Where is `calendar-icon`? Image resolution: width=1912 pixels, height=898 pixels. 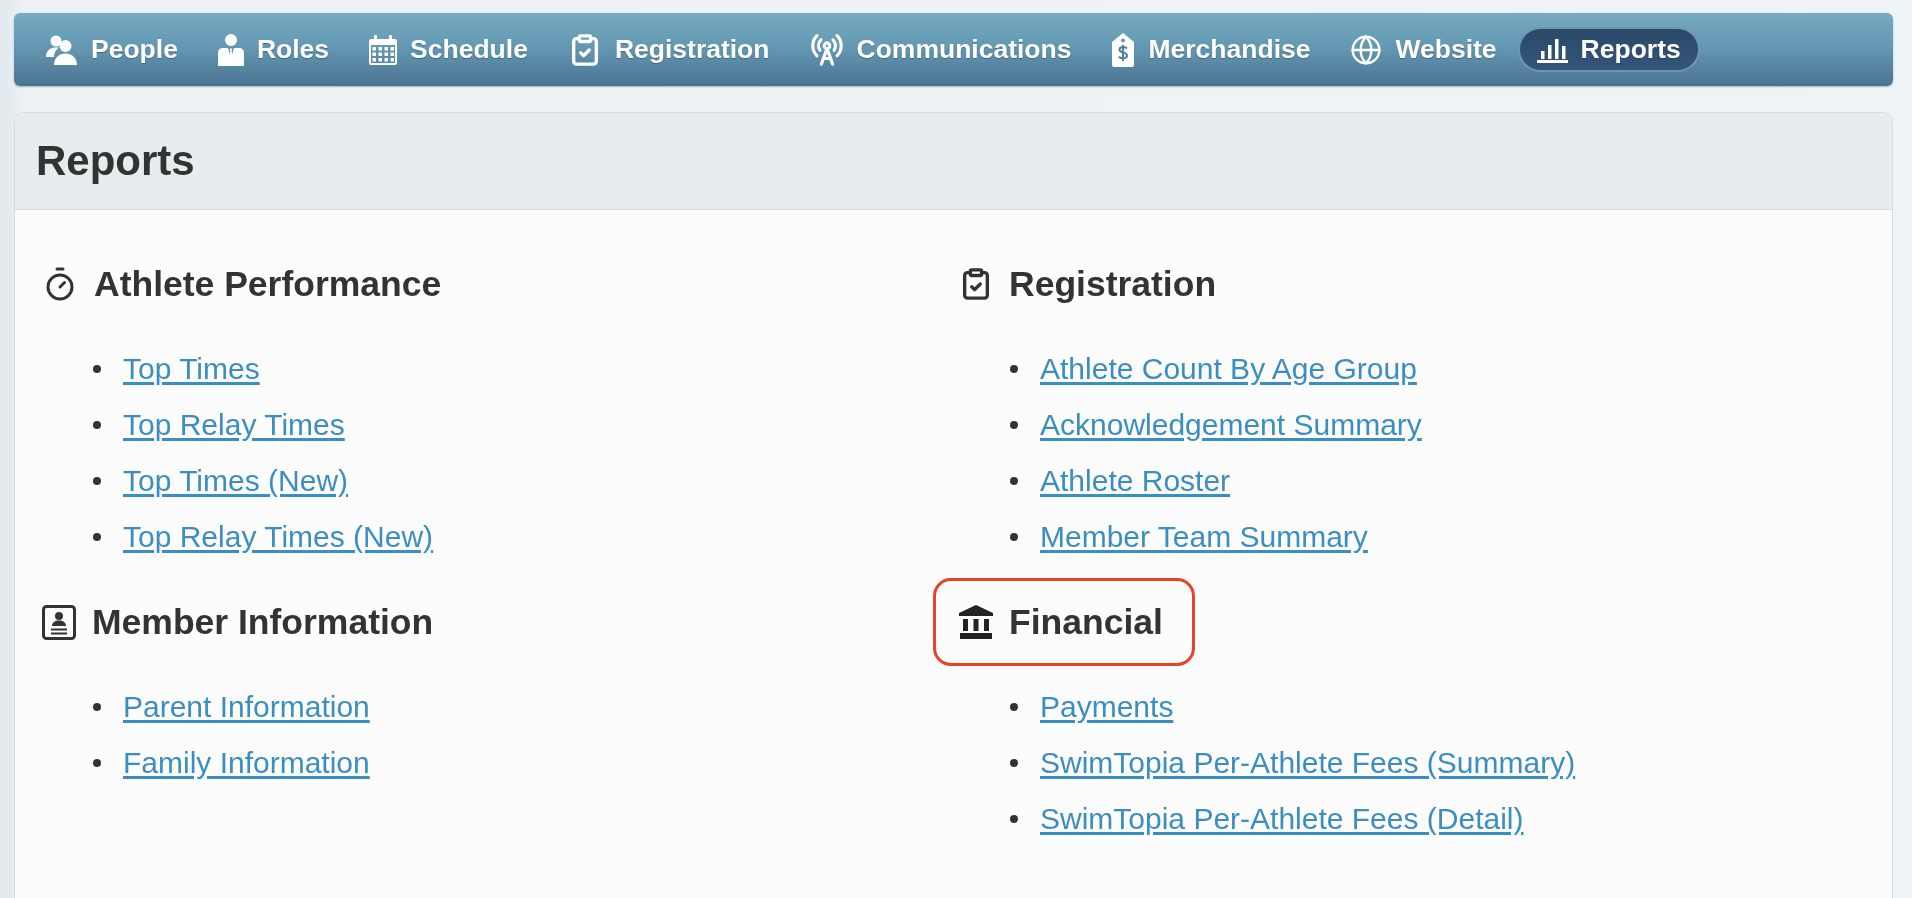 calendar-icon is located at coordinates (383, 49).